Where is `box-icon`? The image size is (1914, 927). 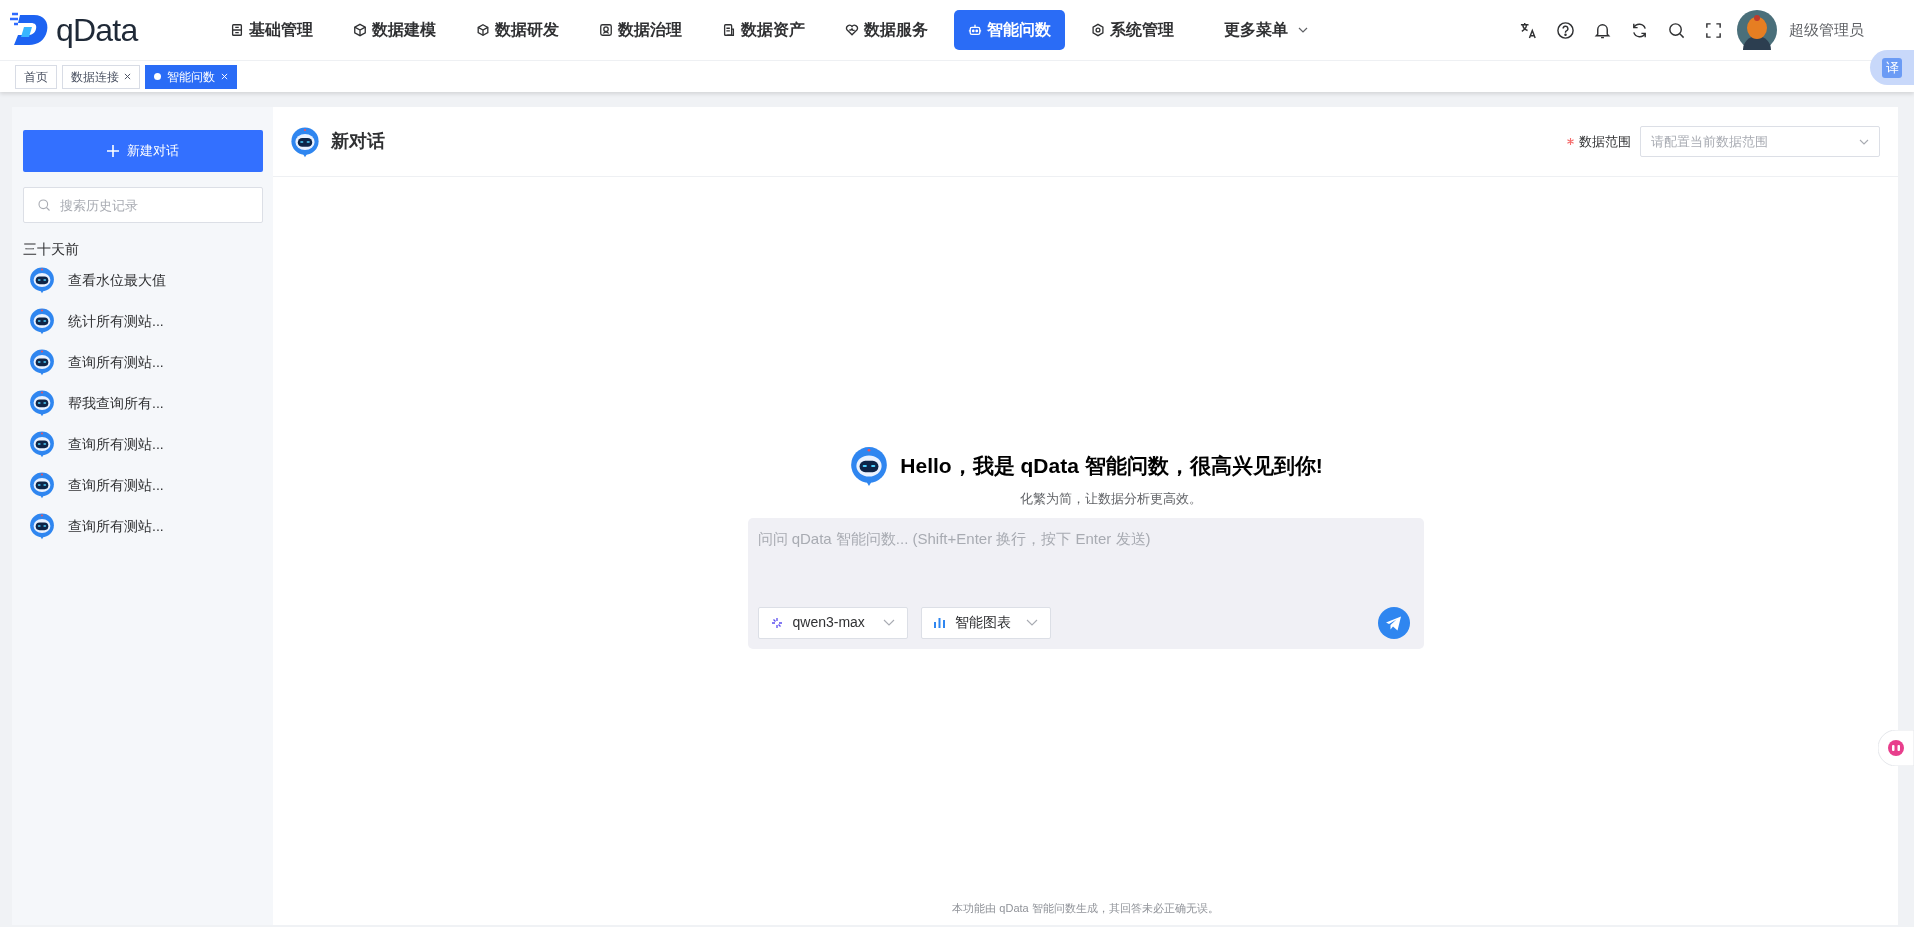 box-icon is located at coordinates (483, 30).